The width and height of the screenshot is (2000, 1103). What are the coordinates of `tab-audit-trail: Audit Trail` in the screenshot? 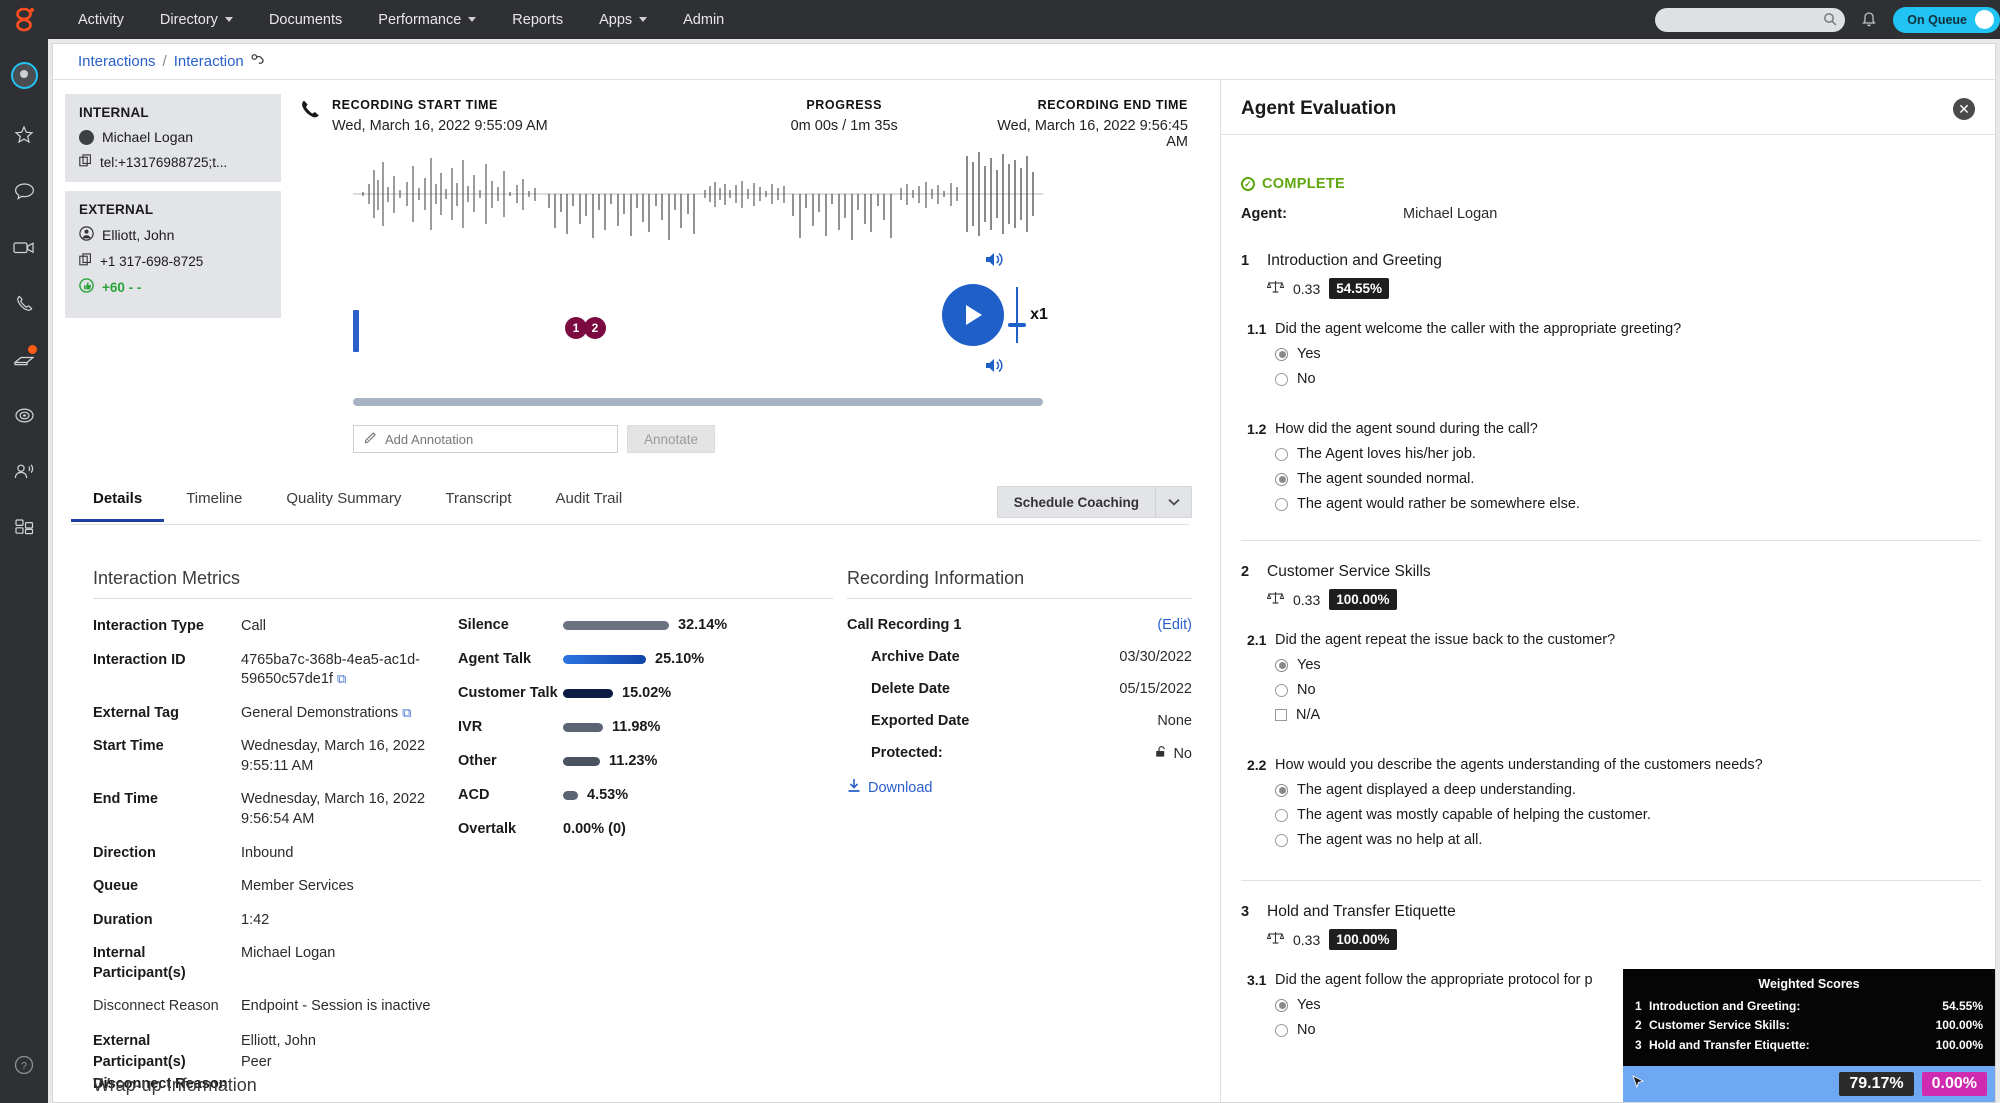 It's located at (589, 501).